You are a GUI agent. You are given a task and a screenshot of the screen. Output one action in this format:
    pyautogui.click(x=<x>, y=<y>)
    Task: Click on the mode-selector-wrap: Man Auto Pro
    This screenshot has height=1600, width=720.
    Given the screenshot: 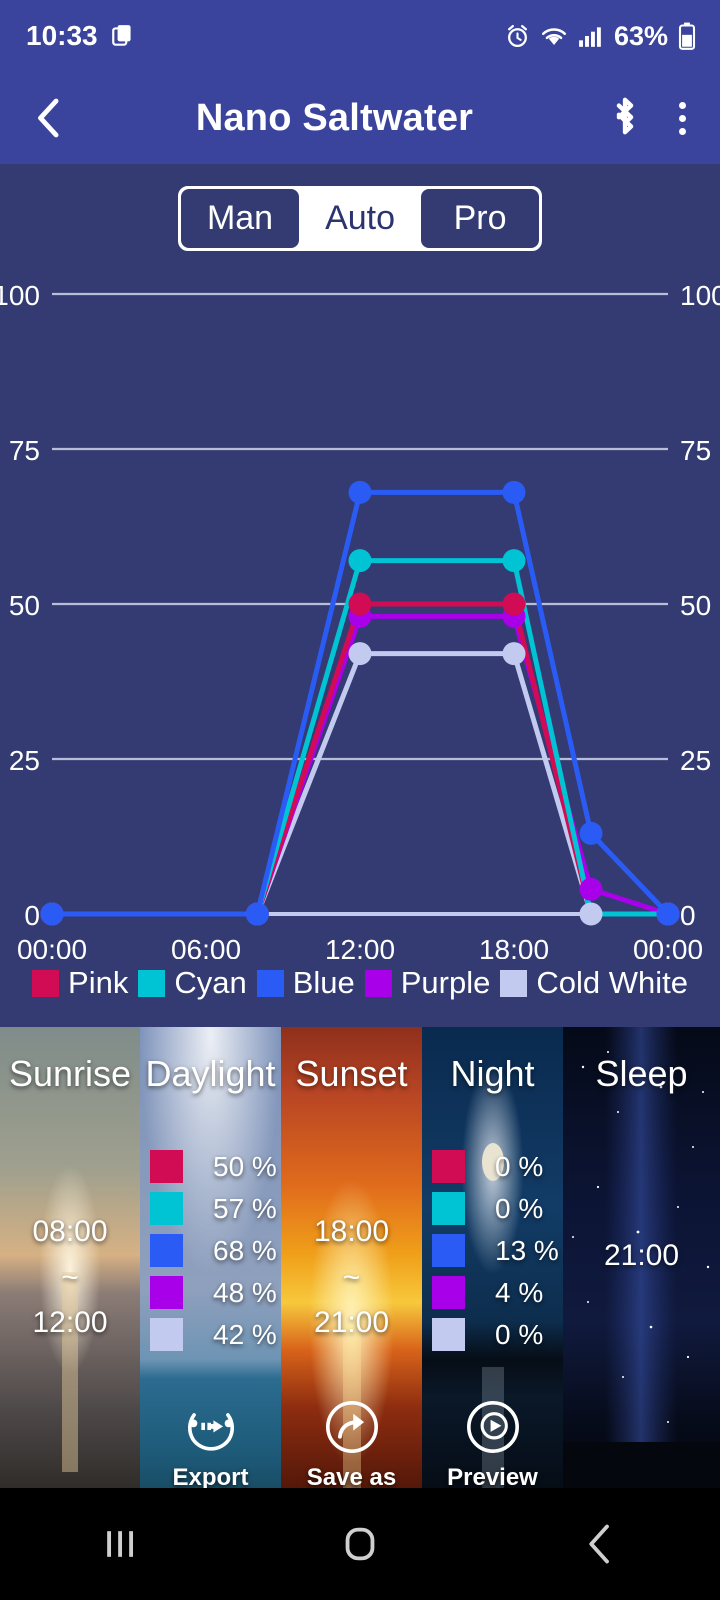 What is the action you would take?
    pyautogui.click(x=360, y=216)
    